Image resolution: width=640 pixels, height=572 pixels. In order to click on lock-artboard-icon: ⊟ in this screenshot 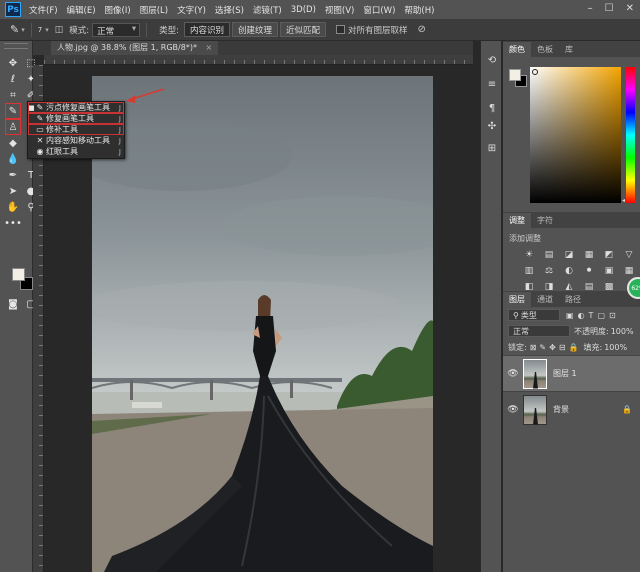, I will do `click(562, 347)`.